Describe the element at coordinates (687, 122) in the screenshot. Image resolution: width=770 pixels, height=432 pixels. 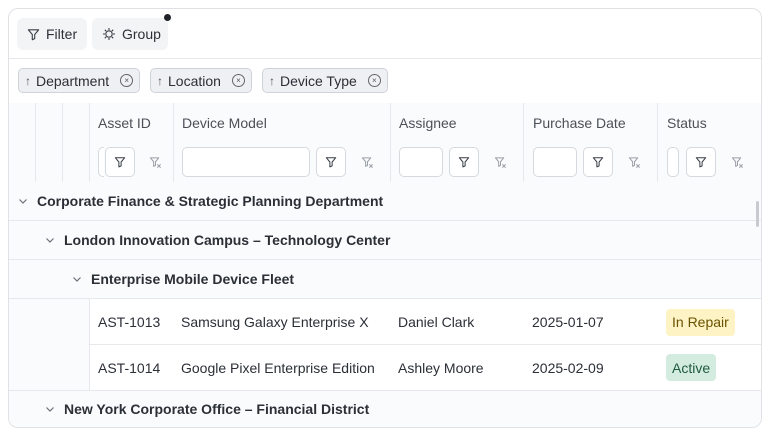
I see `column-header-status: Status` at that location.